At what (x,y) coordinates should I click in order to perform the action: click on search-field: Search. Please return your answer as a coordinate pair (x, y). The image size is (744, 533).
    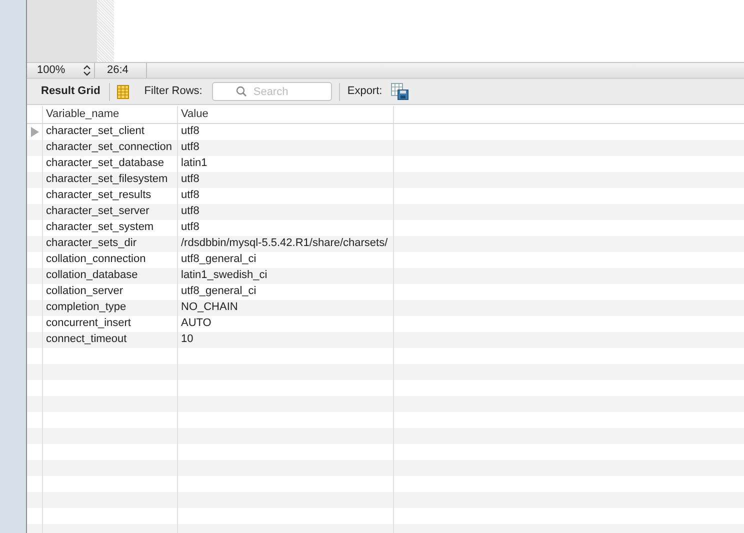
    Looking at the image, I should click on (272, 91).